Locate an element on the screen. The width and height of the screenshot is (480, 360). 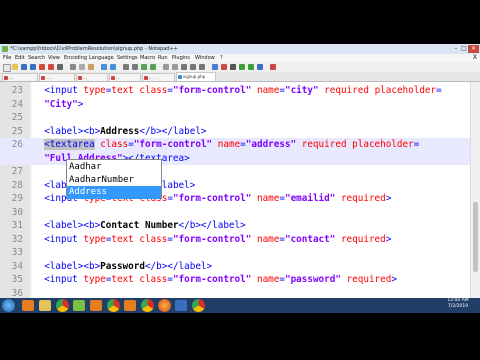
autocomplete-item: Aadhar is located at coordinates (114, 167).